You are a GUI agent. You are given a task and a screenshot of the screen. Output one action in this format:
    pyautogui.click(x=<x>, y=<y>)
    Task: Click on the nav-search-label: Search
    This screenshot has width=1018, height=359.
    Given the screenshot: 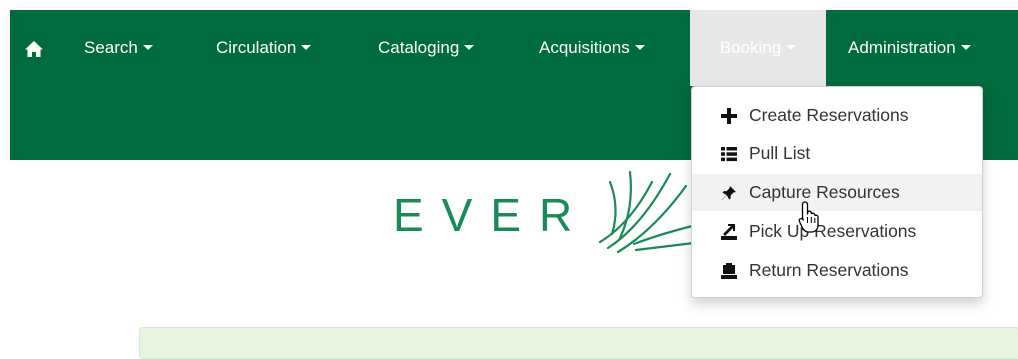 What is the action you would take?
    pyautogui.click(x=111, y=47)
    